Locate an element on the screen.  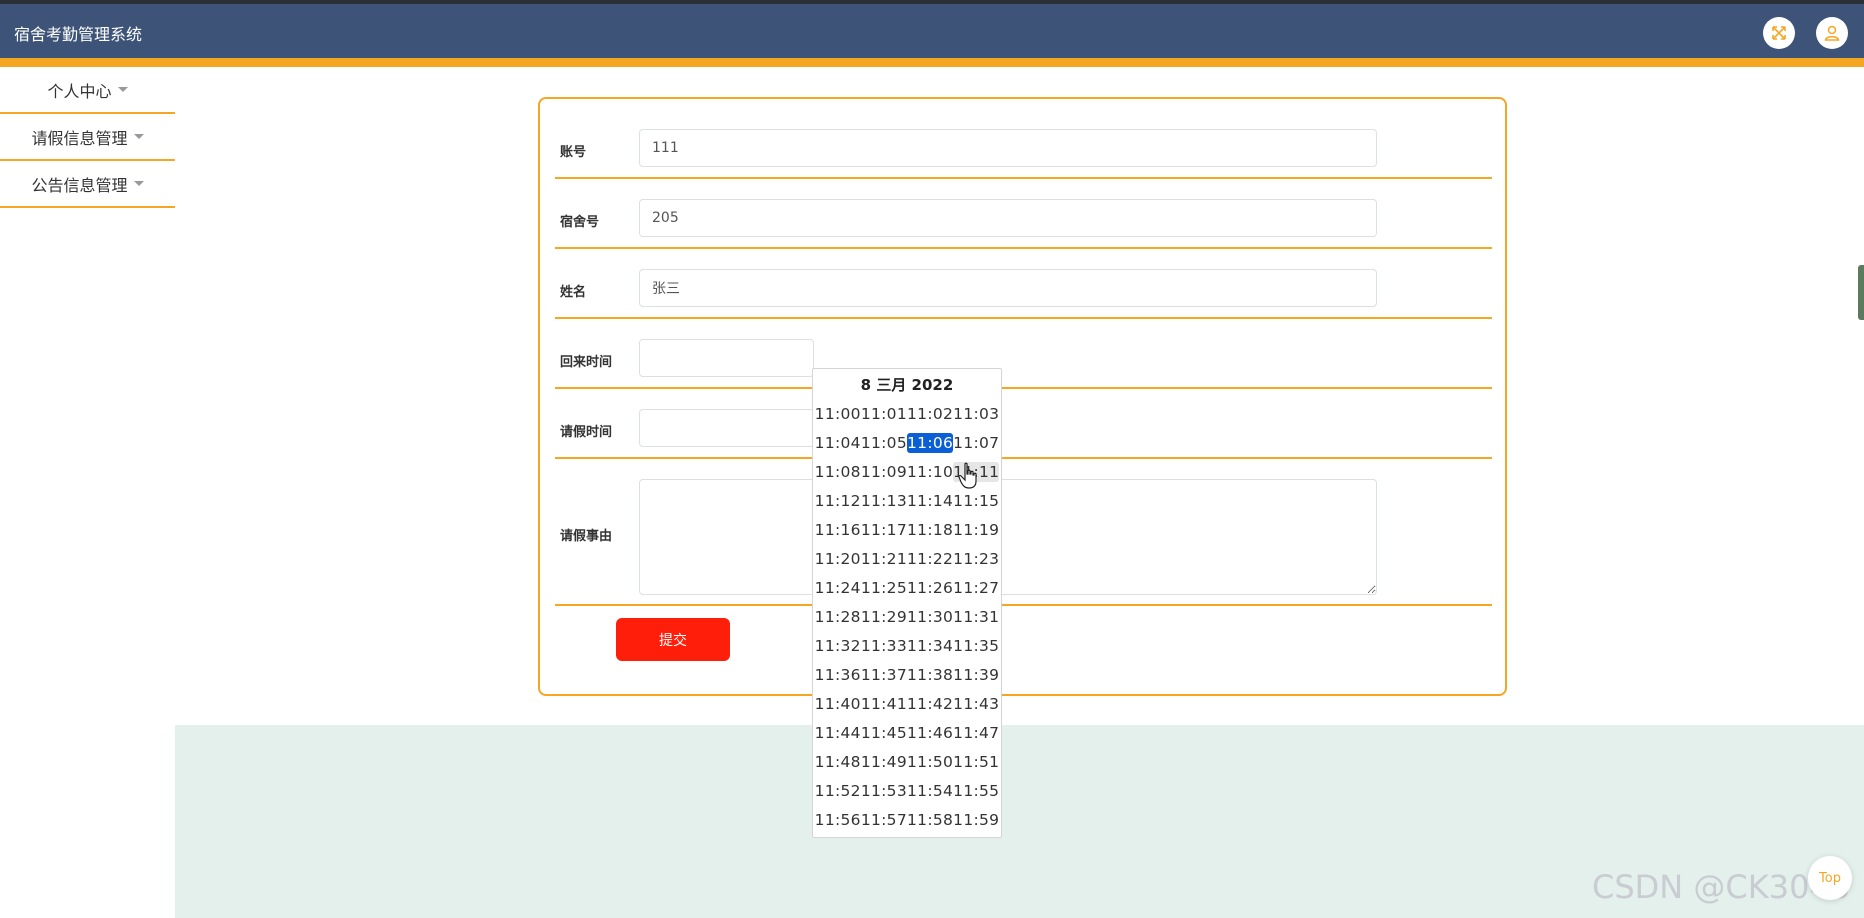
time-option: 11:06 is located at coordinates (930, 442).